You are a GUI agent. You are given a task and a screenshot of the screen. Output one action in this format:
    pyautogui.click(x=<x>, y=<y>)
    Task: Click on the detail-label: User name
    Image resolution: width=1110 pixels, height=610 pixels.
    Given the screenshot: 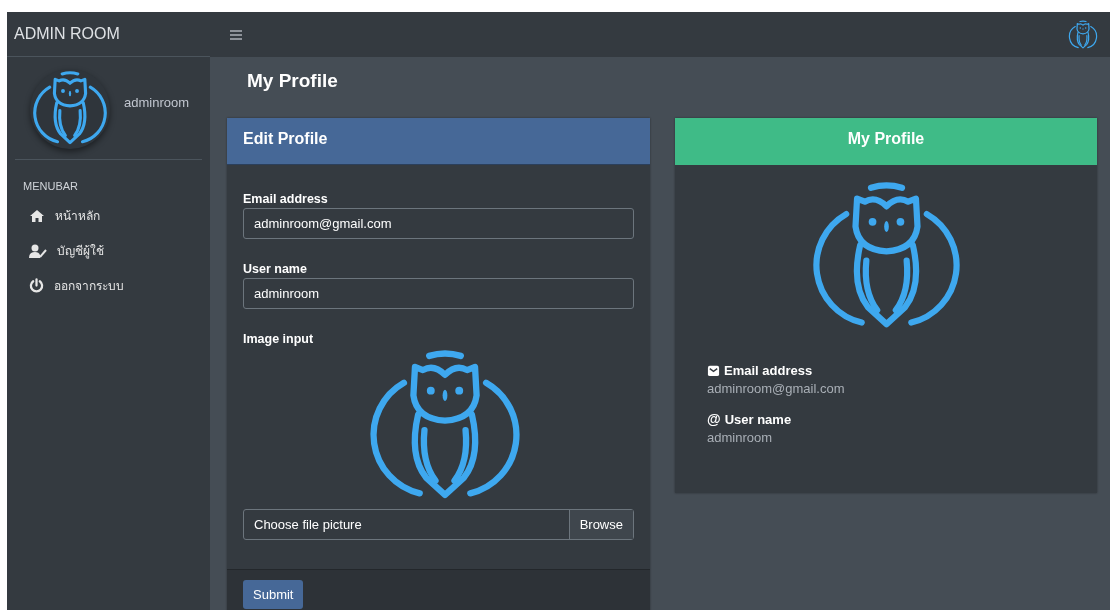 What is the action you would take?
    pyautogui.click(x=758, y=419)
    